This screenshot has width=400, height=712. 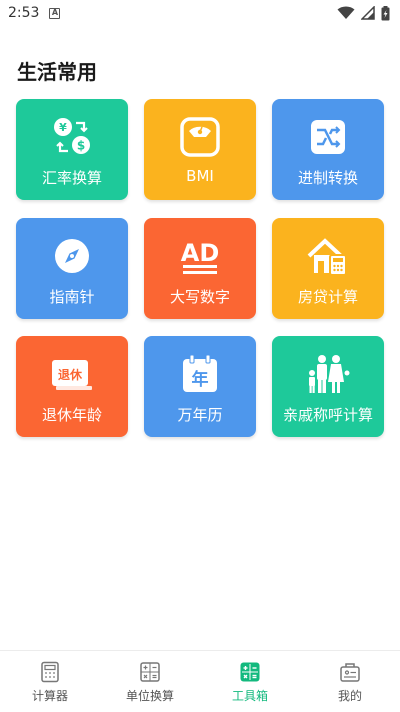 What do you see at coordinates (71, 415) in the screenshot?
I see `tile-label: 退休年龄` at bounding box center [71, 415].